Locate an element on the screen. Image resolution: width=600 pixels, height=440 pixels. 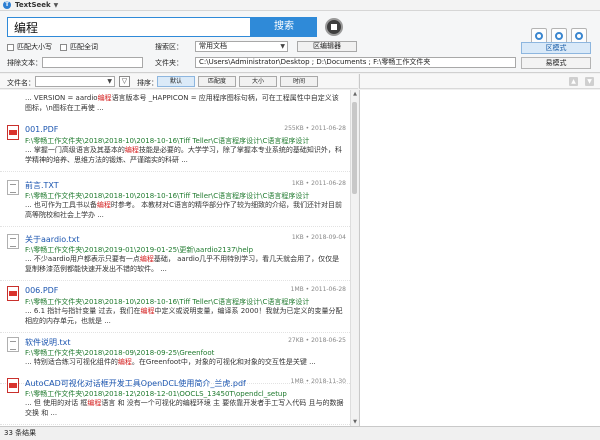
stop-icon is located at coordinates (334, 27).